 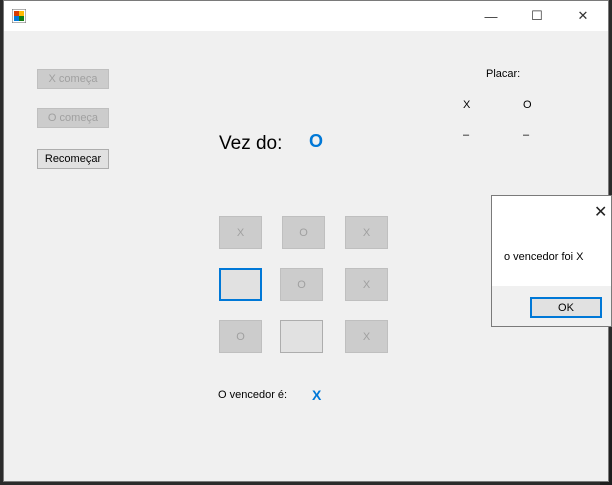 I want to click on turn-label: Vez do:, so click(x=251, y=143).